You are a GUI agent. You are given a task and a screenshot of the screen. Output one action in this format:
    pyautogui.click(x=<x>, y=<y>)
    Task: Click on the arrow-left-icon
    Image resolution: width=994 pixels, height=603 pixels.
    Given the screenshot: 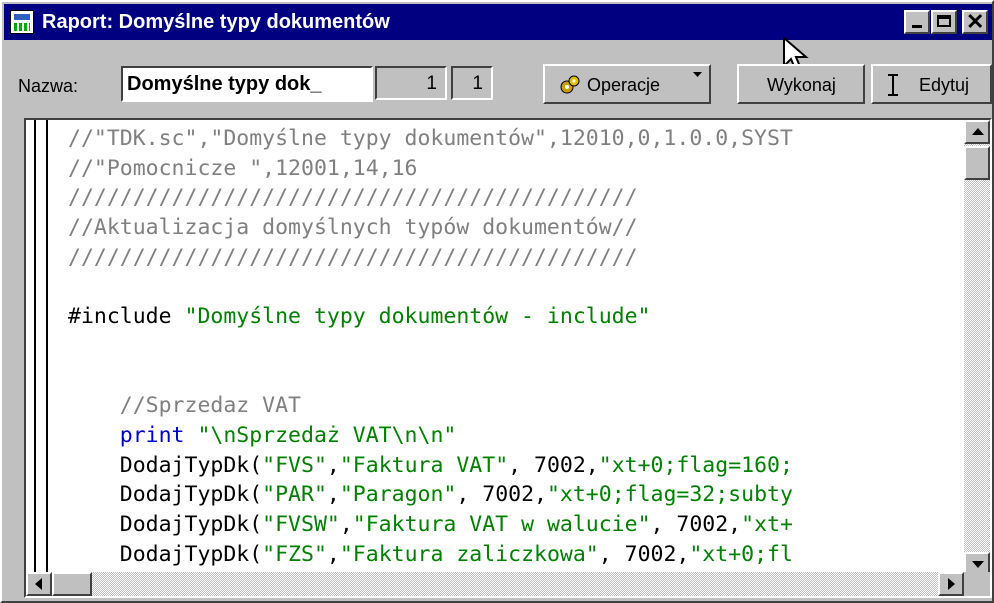 What is the action you would take?
    pyautogui.click(x=38, y=584)
    